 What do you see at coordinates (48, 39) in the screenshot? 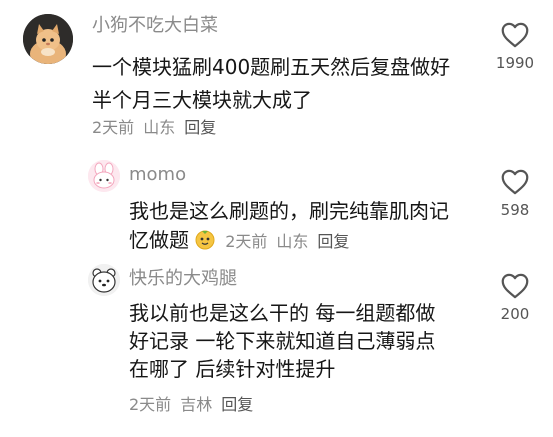
I see `cat-avatar` at bounding box center [48, 39].